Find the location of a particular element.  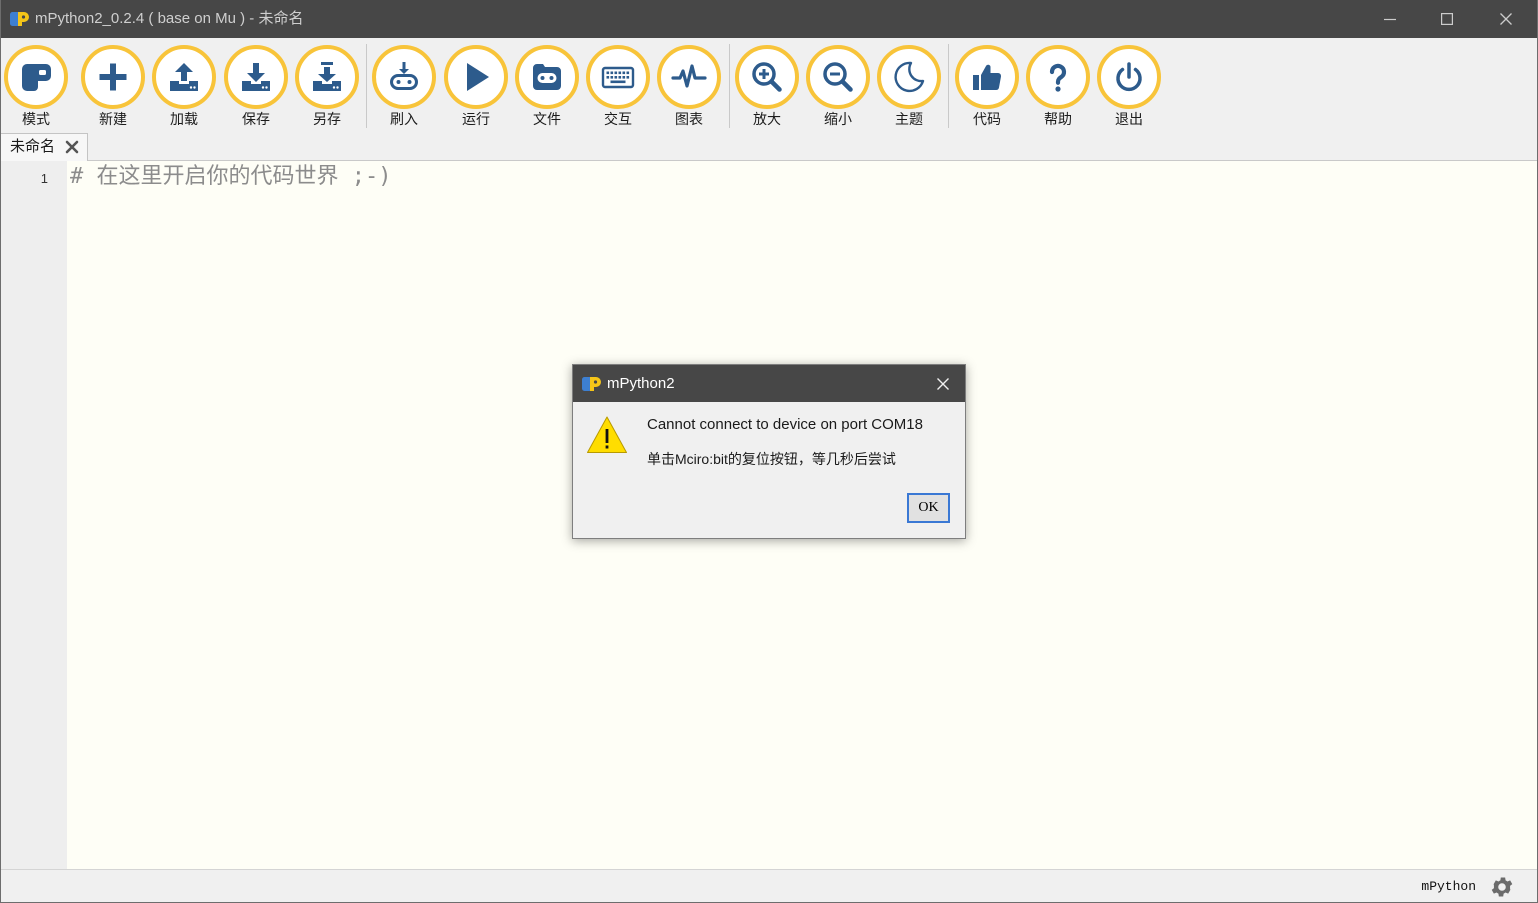

zoom-out-button: 缩小 is located at coordinates (838, 87).